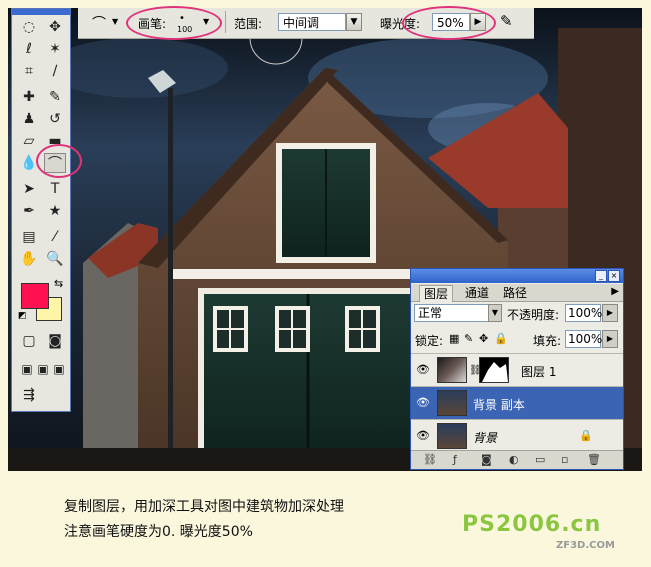 This screenshot has width=651, height=567. I want to click on fill-slider-icon: ▶, so click(610, 339).